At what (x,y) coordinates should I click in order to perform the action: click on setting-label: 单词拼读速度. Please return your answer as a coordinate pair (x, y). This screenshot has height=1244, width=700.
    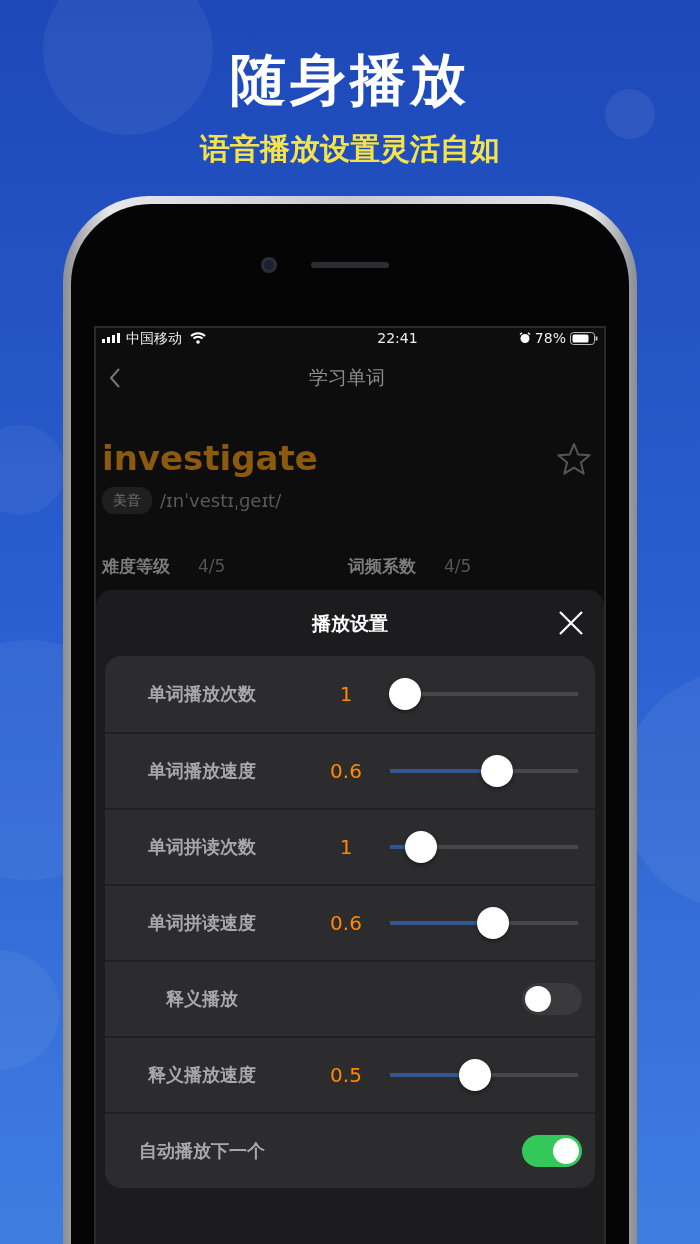
    Looking at the image, I should click on (202, 923).